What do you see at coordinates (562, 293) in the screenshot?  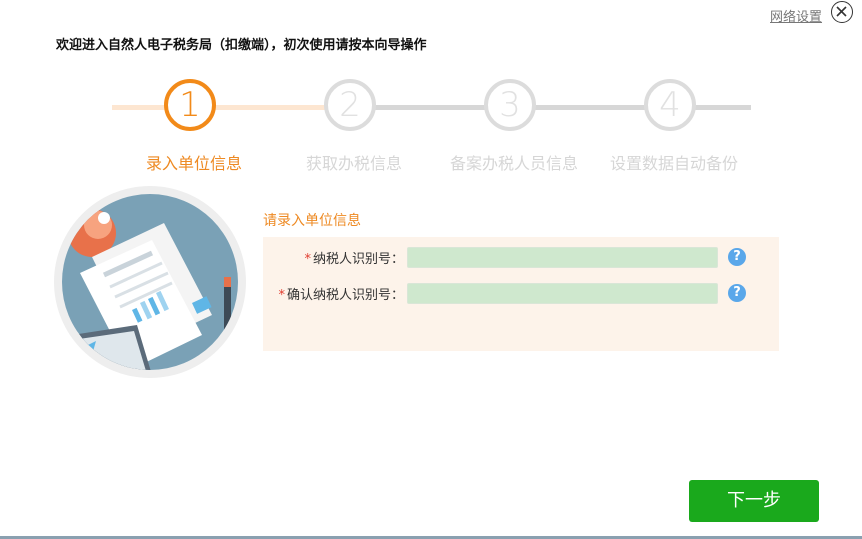 I see `confirm-taxpayer-id-input` at bounding box center [562, 293].